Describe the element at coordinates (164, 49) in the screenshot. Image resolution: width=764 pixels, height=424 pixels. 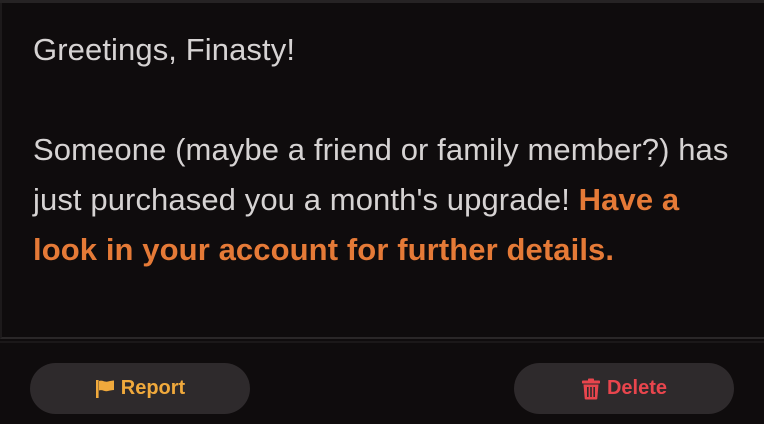
I see `message-greeting: Greetings, Finasty!` at that location.